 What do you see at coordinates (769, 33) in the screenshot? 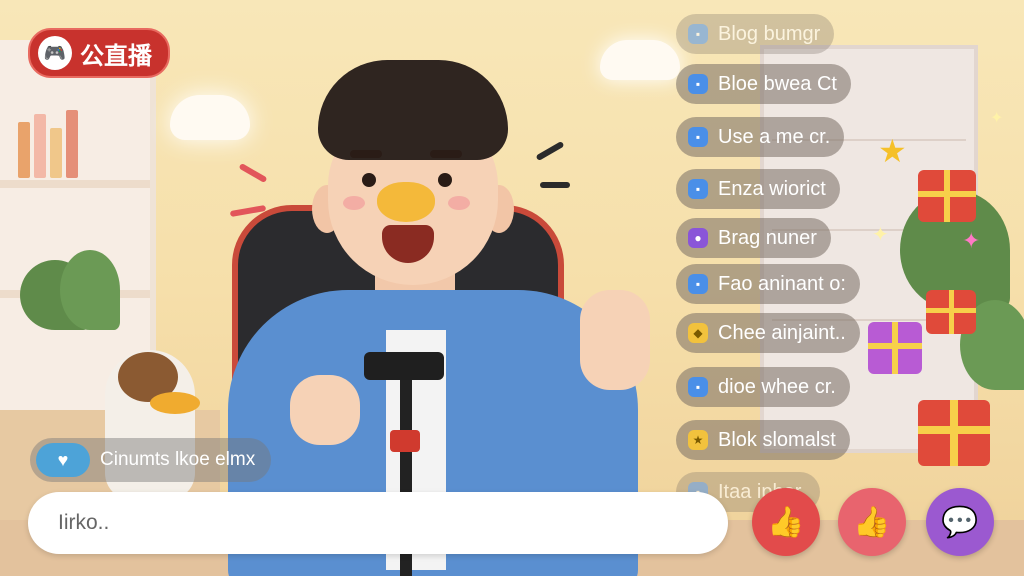
I see `chat-message-text: Blog bumgr` at bounding box center [769, 33].